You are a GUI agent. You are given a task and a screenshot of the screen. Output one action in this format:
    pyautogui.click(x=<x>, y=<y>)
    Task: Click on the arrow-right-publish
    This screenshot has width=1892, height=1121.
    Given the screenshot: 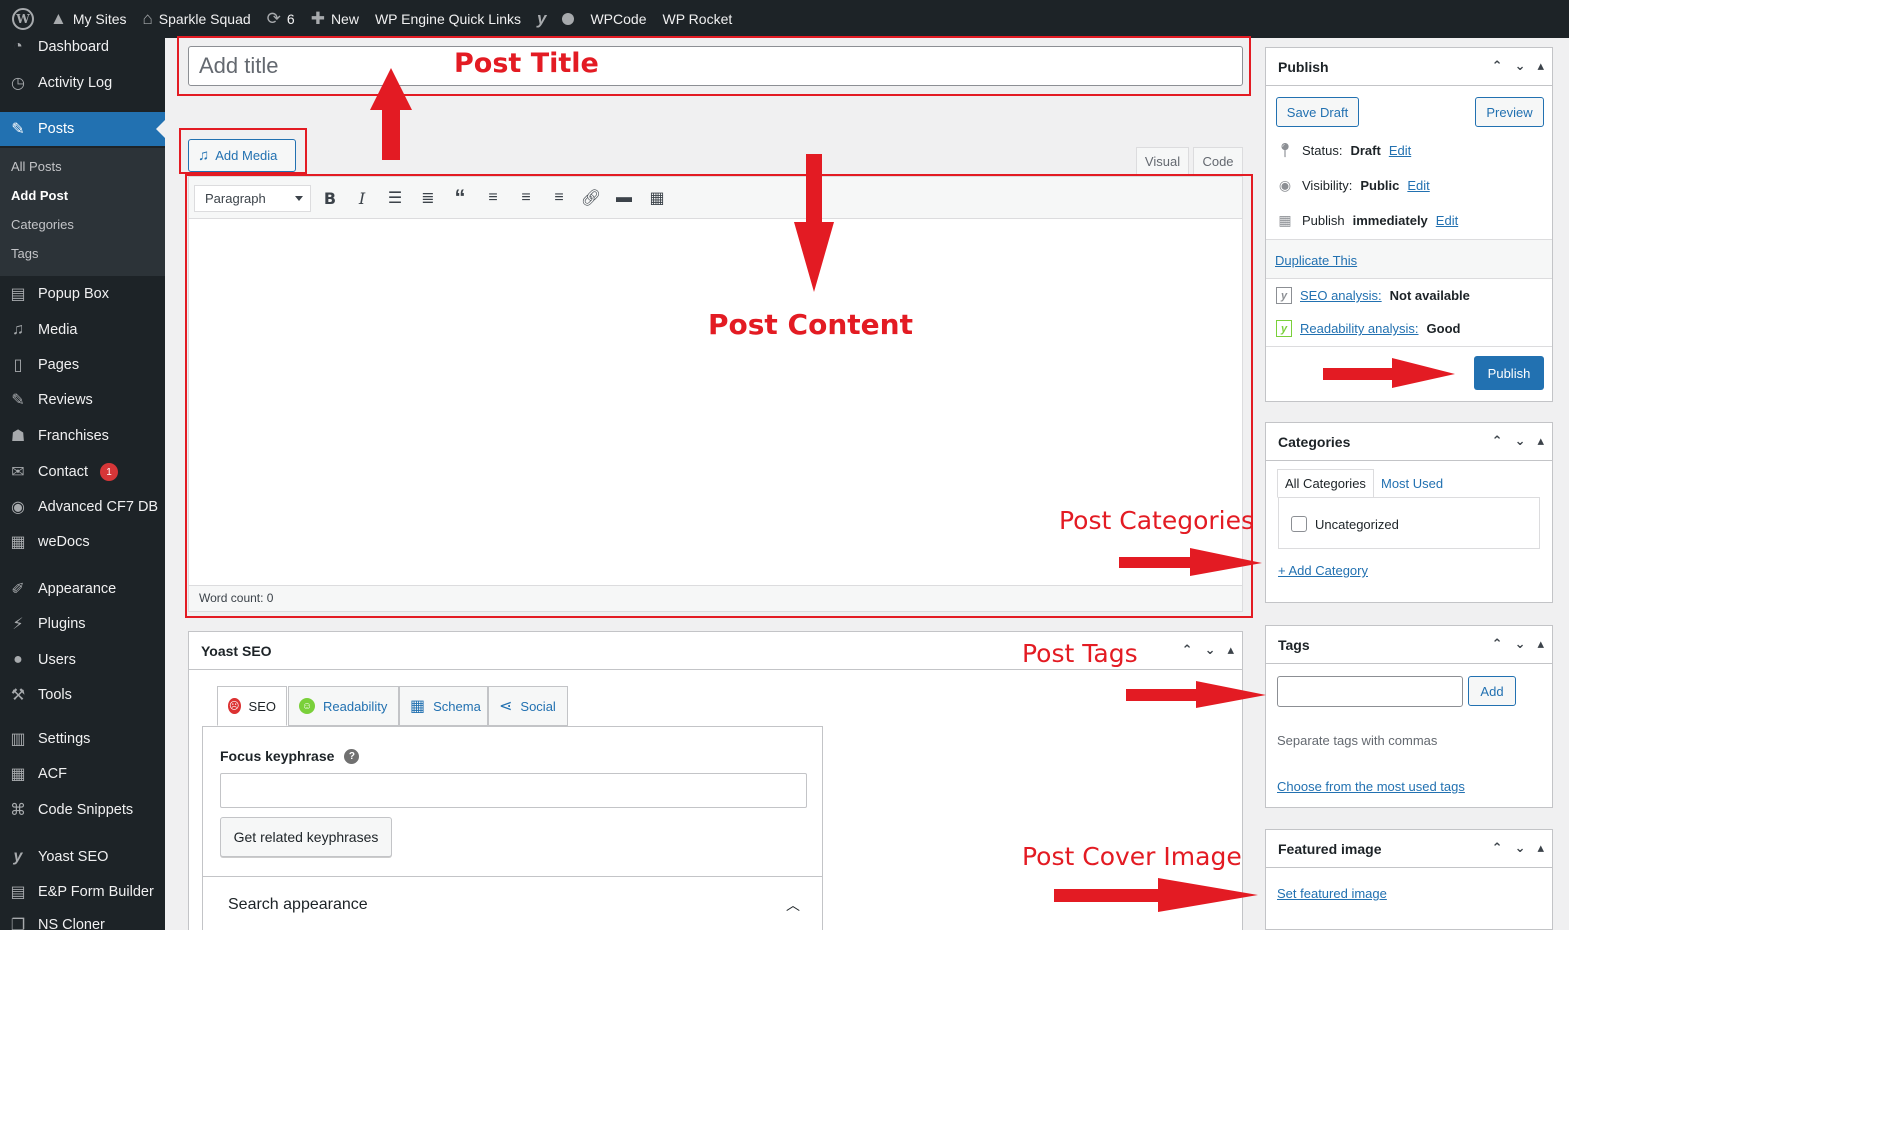 What is the action you would take?
    pyautogui.click(x=1389, y=373)
    